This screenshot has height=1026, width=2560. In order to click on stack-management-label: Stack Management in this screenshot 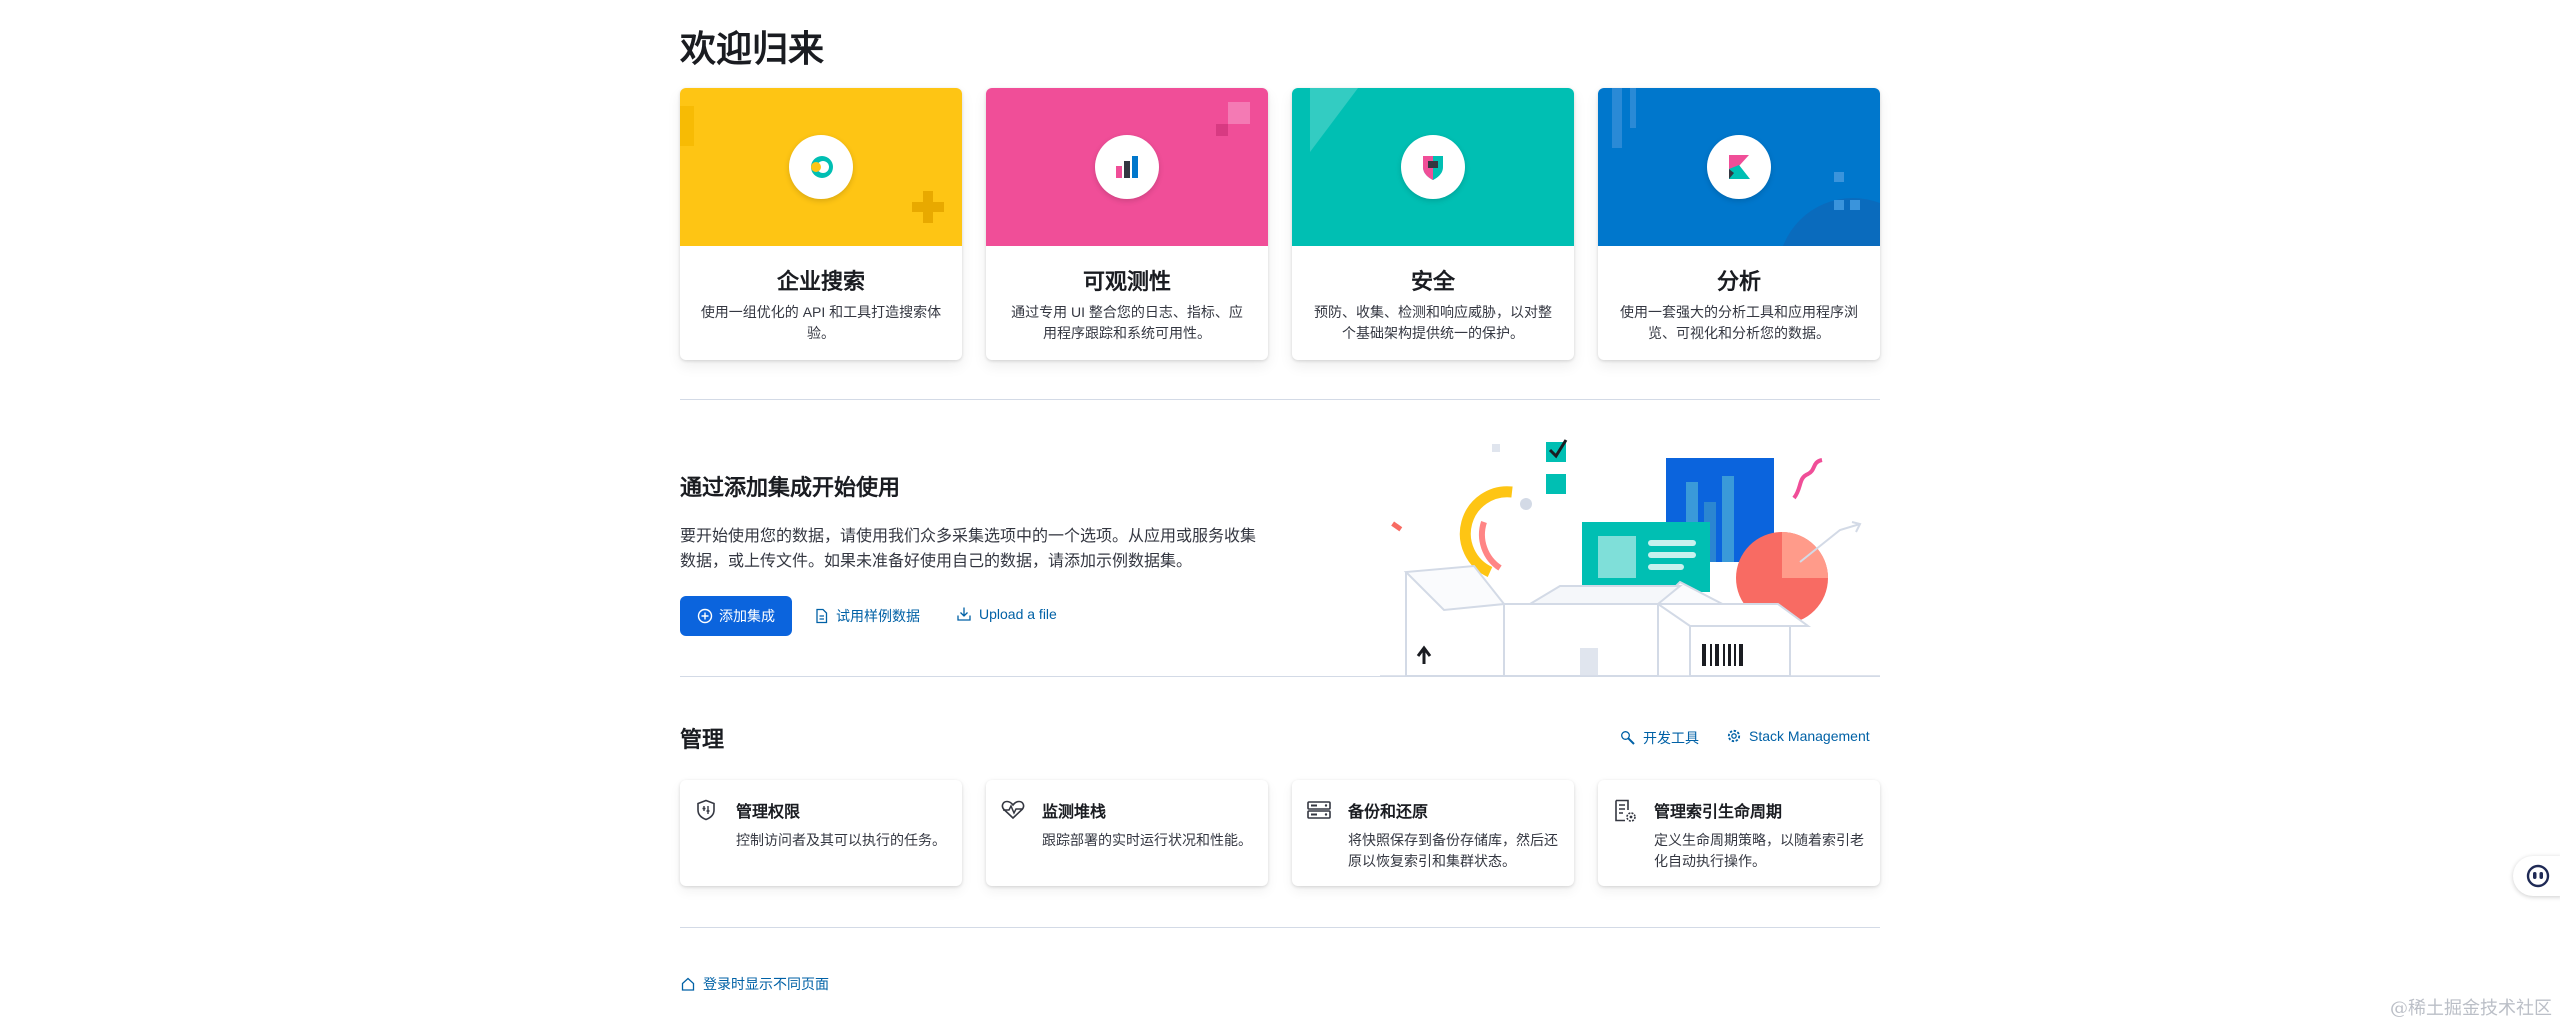, I will do `click(1809, 736)`.